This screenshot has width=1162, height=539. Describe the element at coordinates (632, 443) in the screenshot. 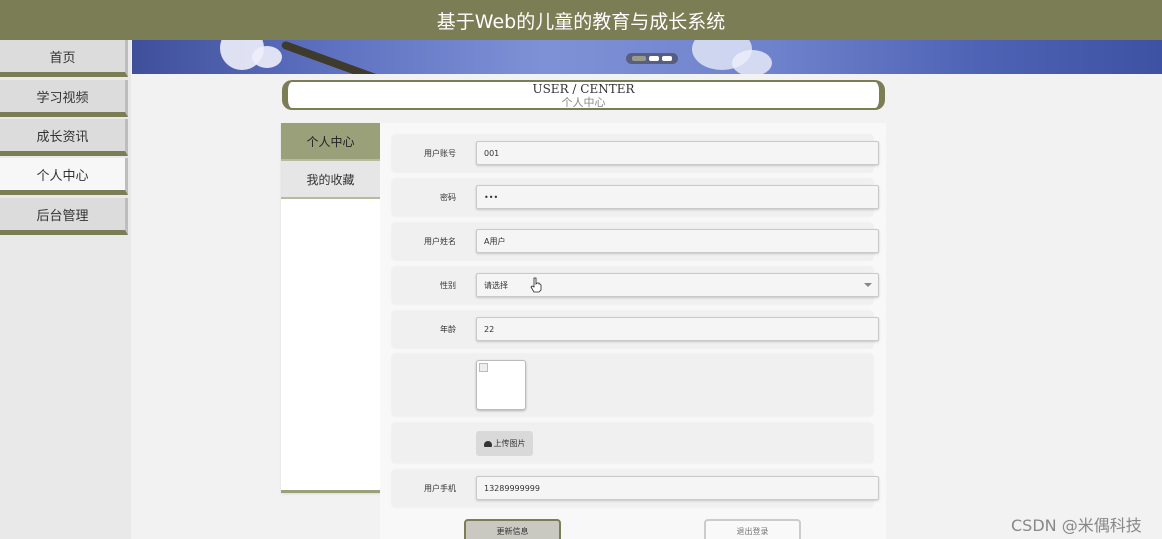

I see `form-row-upload: 上传图片` at that location.